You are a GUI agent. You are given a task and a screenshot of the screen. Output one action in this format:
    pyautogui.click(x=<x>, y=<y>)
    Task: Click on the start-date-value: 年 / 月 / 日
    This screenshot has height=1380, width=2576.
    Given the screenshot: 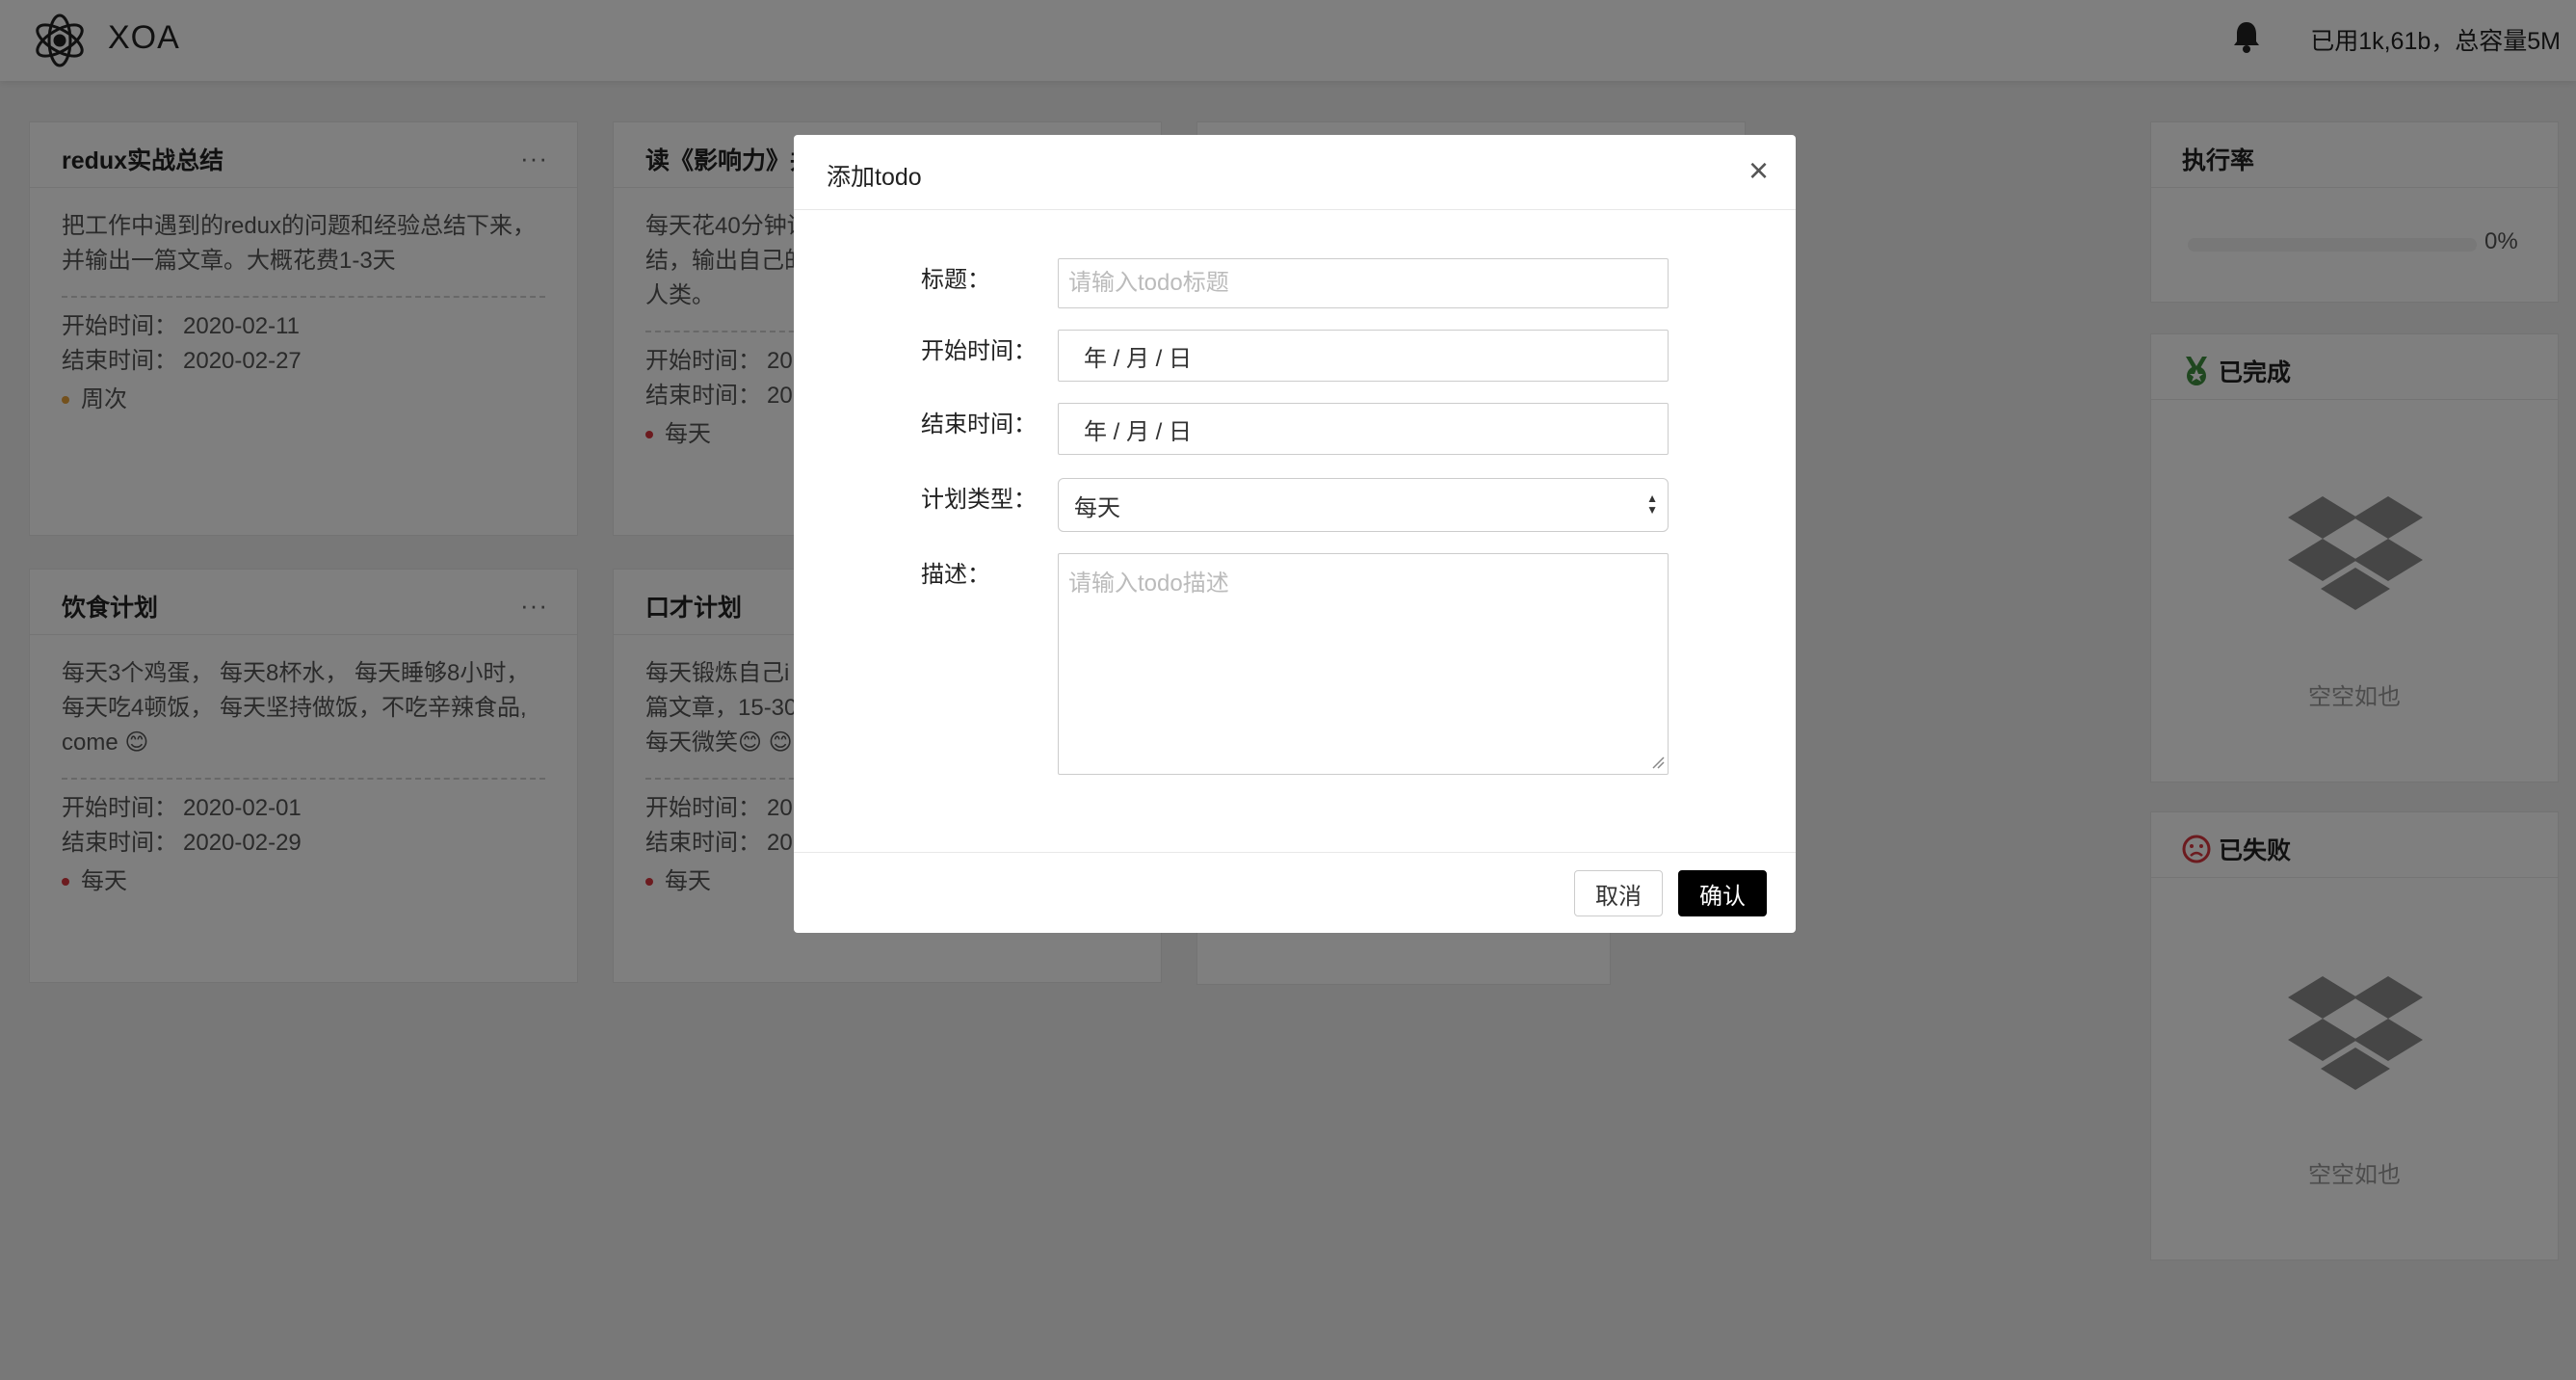 What is the action you would take?
    pyautogui.click(x=1138, y=359)
    